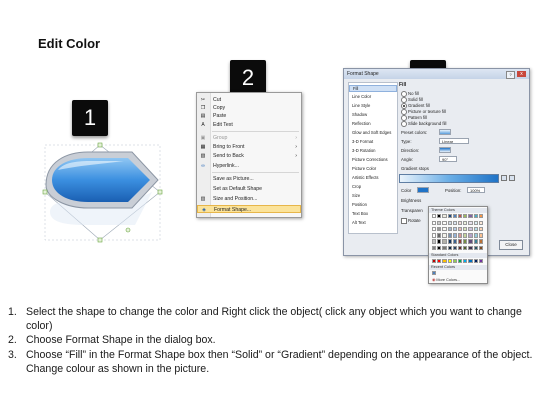  What do you see at coordinates (359, 114) in the screenshot?
I see `nav-item-shadow: Shadow` at bounding box center [359, 114].